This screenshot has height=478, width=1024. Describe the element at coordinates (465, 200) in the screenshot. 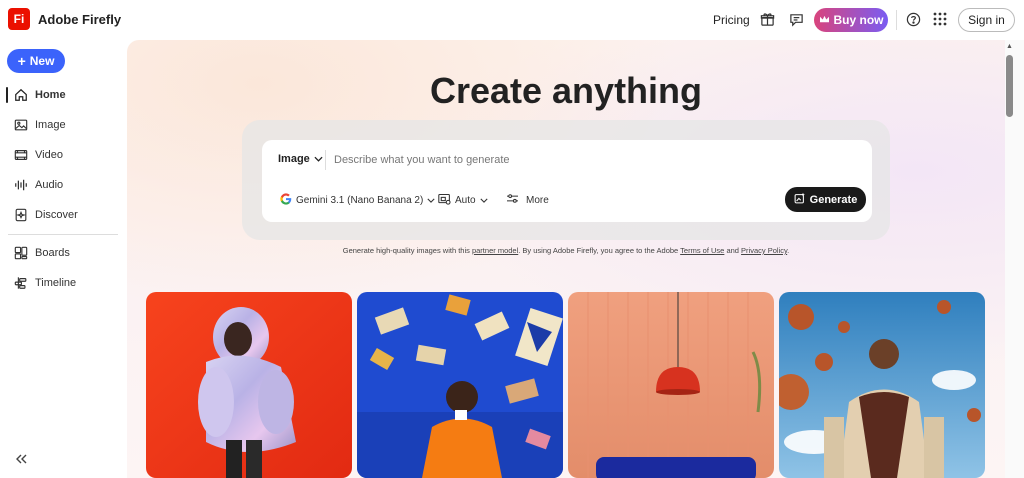

I see `aspect-label: Auto` at that location.